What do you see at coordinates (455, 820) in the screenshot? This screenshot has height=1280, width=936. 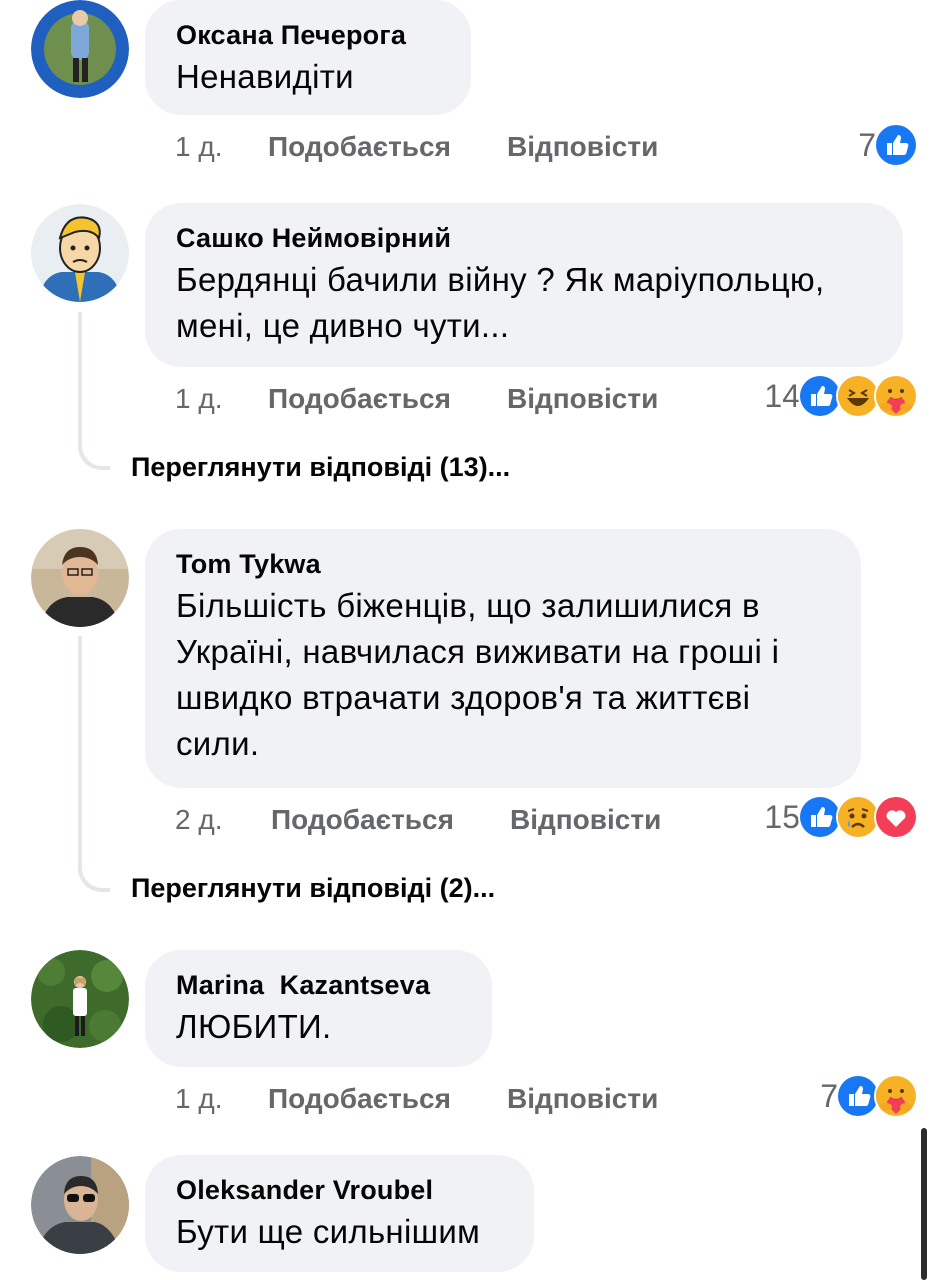 I see `comment-actions: 2 д. Подобається Відповісти` at bounding box center [455, 820].